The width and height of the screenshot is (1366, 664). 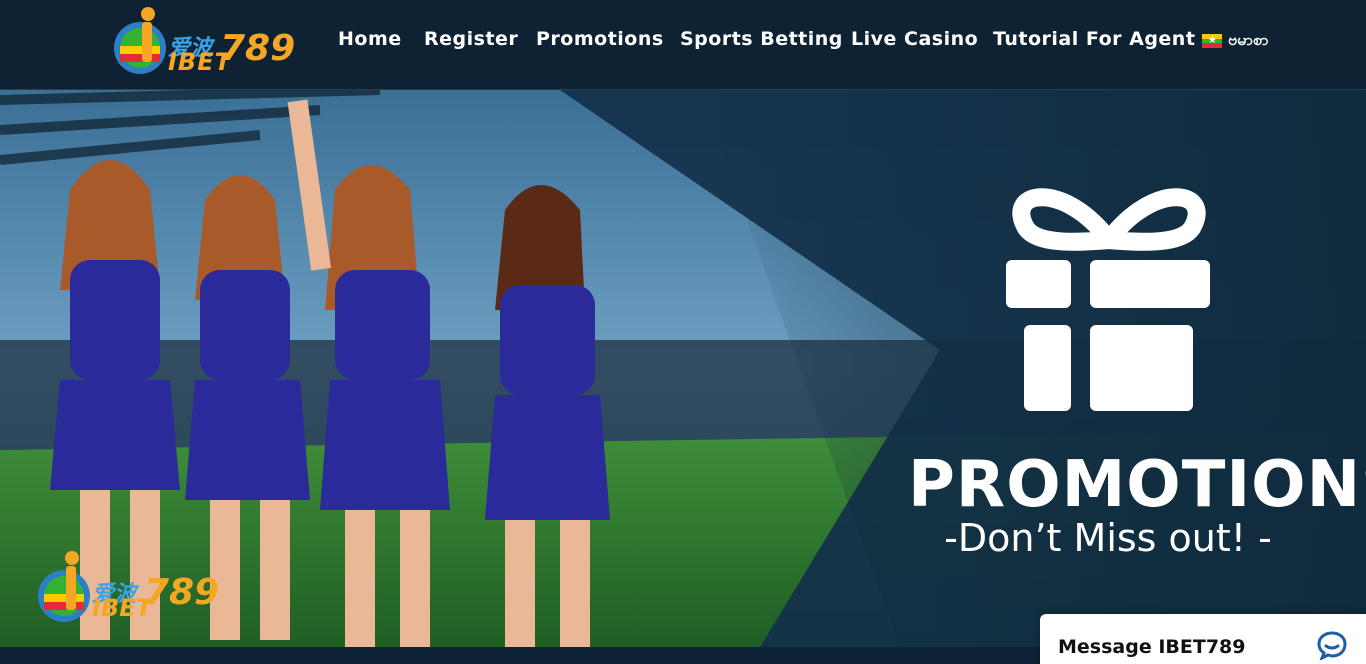 I want to click on chat-widget: Message IBET789, so click(x=1203, y=639).